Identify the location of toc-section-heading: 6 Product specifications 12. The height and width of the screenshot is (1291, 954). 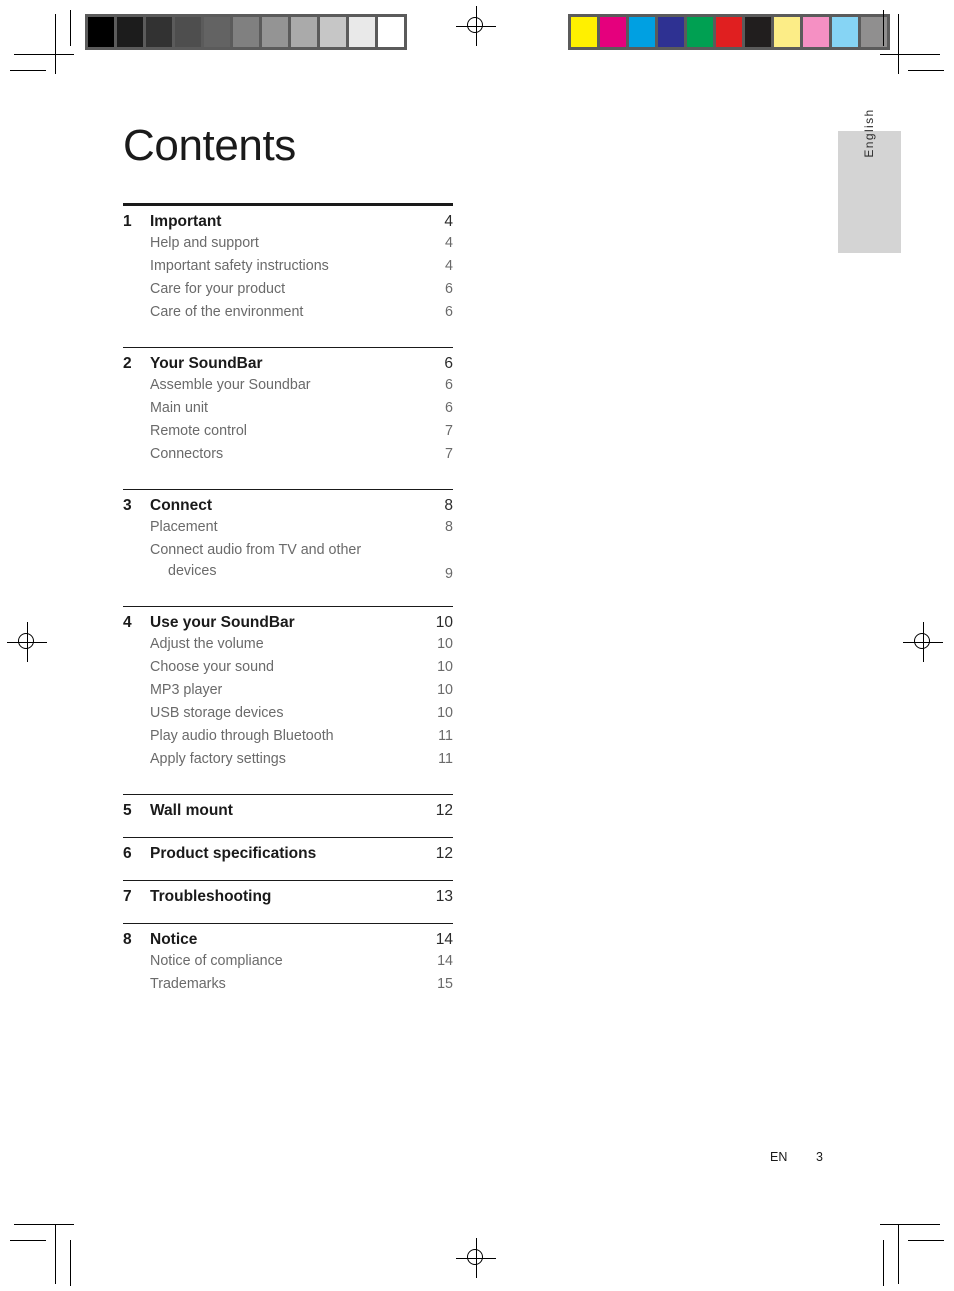
(288, 850).